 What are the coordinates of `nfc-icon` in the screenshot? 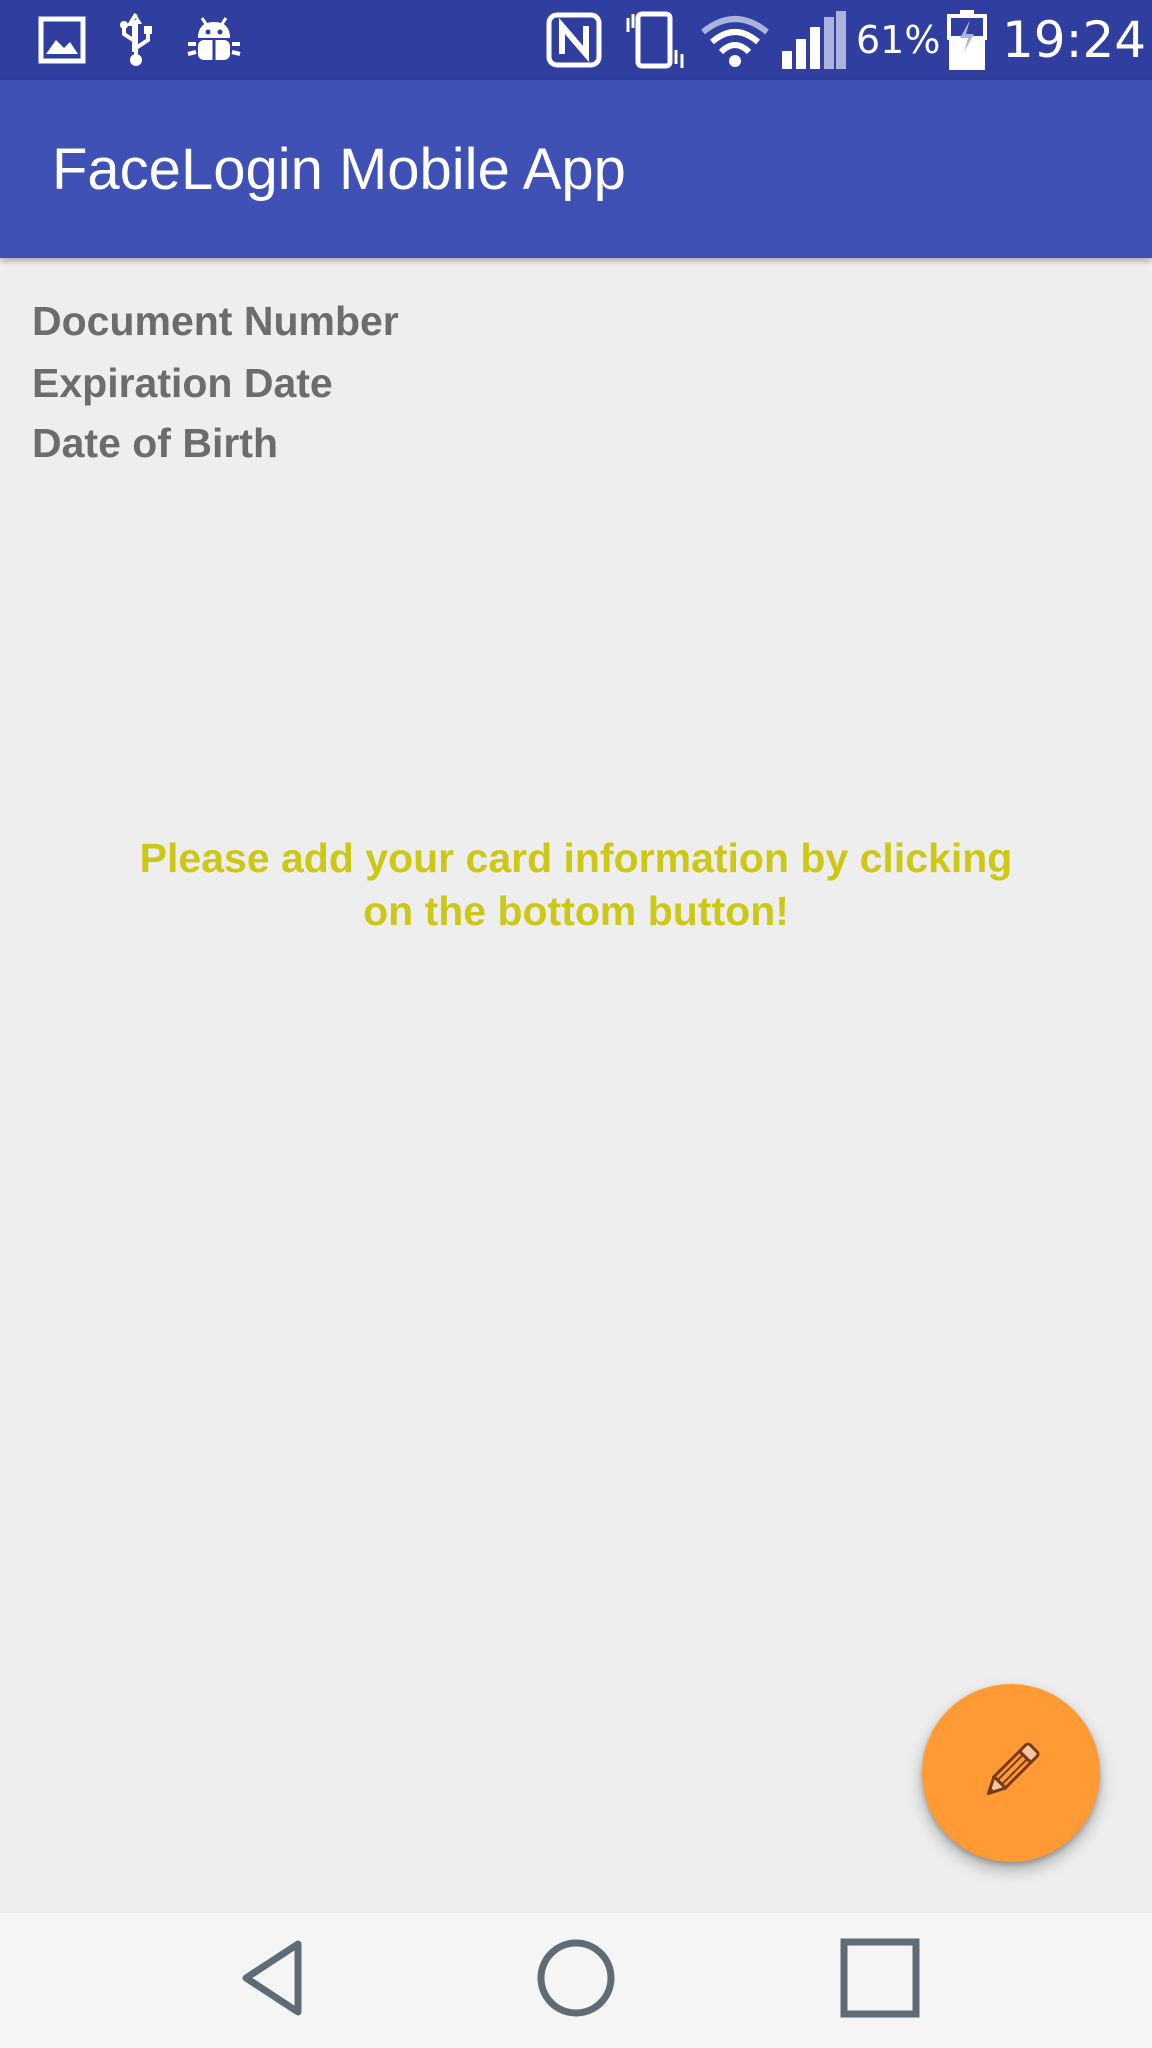 It's located at (574, 40).